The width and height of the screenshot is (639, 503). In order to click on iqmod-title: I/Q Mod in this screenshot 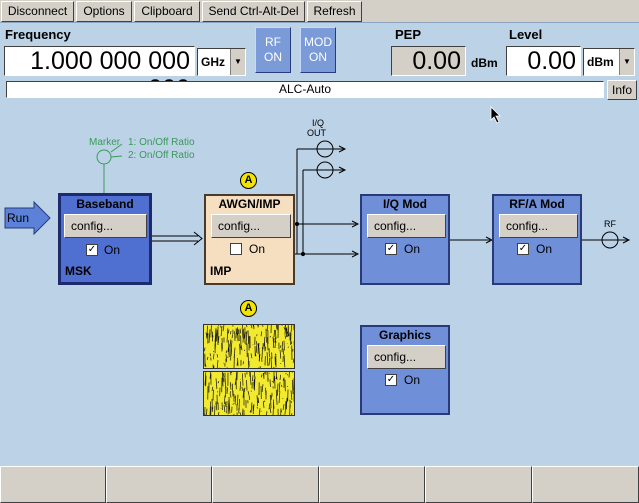, I will do `click(405, 204)`.